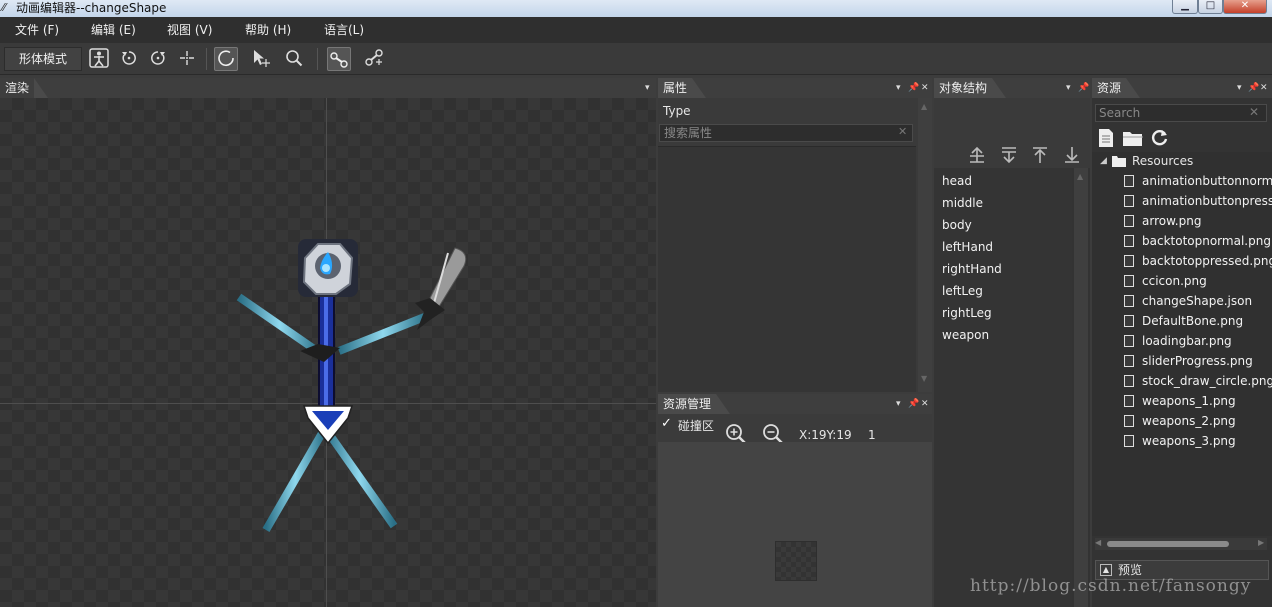 This screenshot has width=1272, height=607. I want to click on tree-expand-icon: ◢, so click(1103, 161).